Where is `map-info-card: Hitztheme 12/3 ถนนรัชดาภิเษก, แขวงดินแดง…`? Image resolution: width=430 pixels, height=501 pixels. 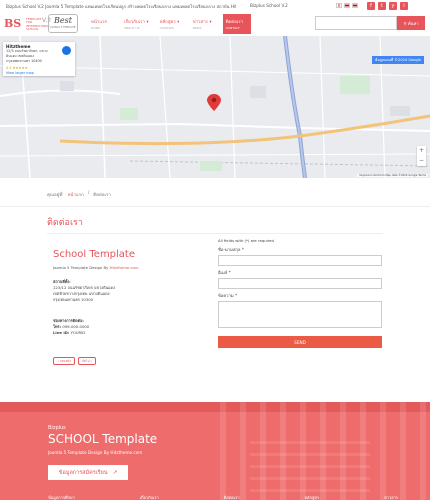 map-info-card: Hitztheme 12/3 ถนนรัชดาภิเษก, แขวงดินแดง… is located at coordinates (39, 59).